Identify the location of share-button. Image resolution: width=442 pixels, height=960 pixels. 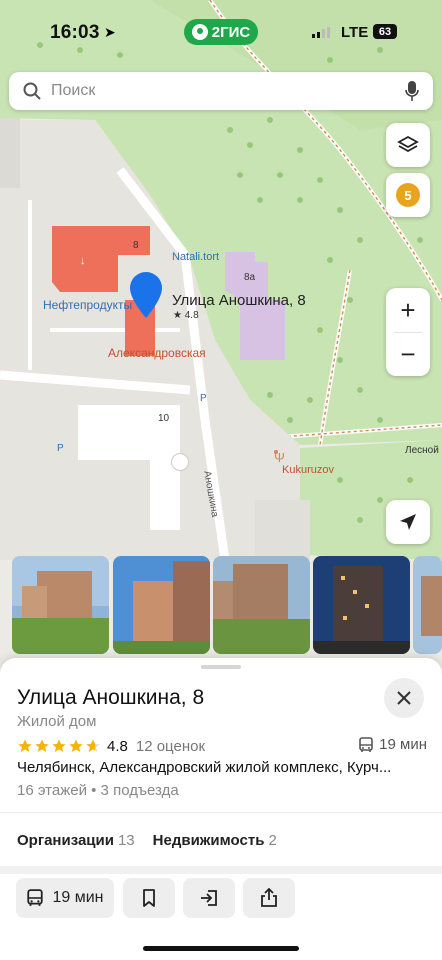
(269, 898).